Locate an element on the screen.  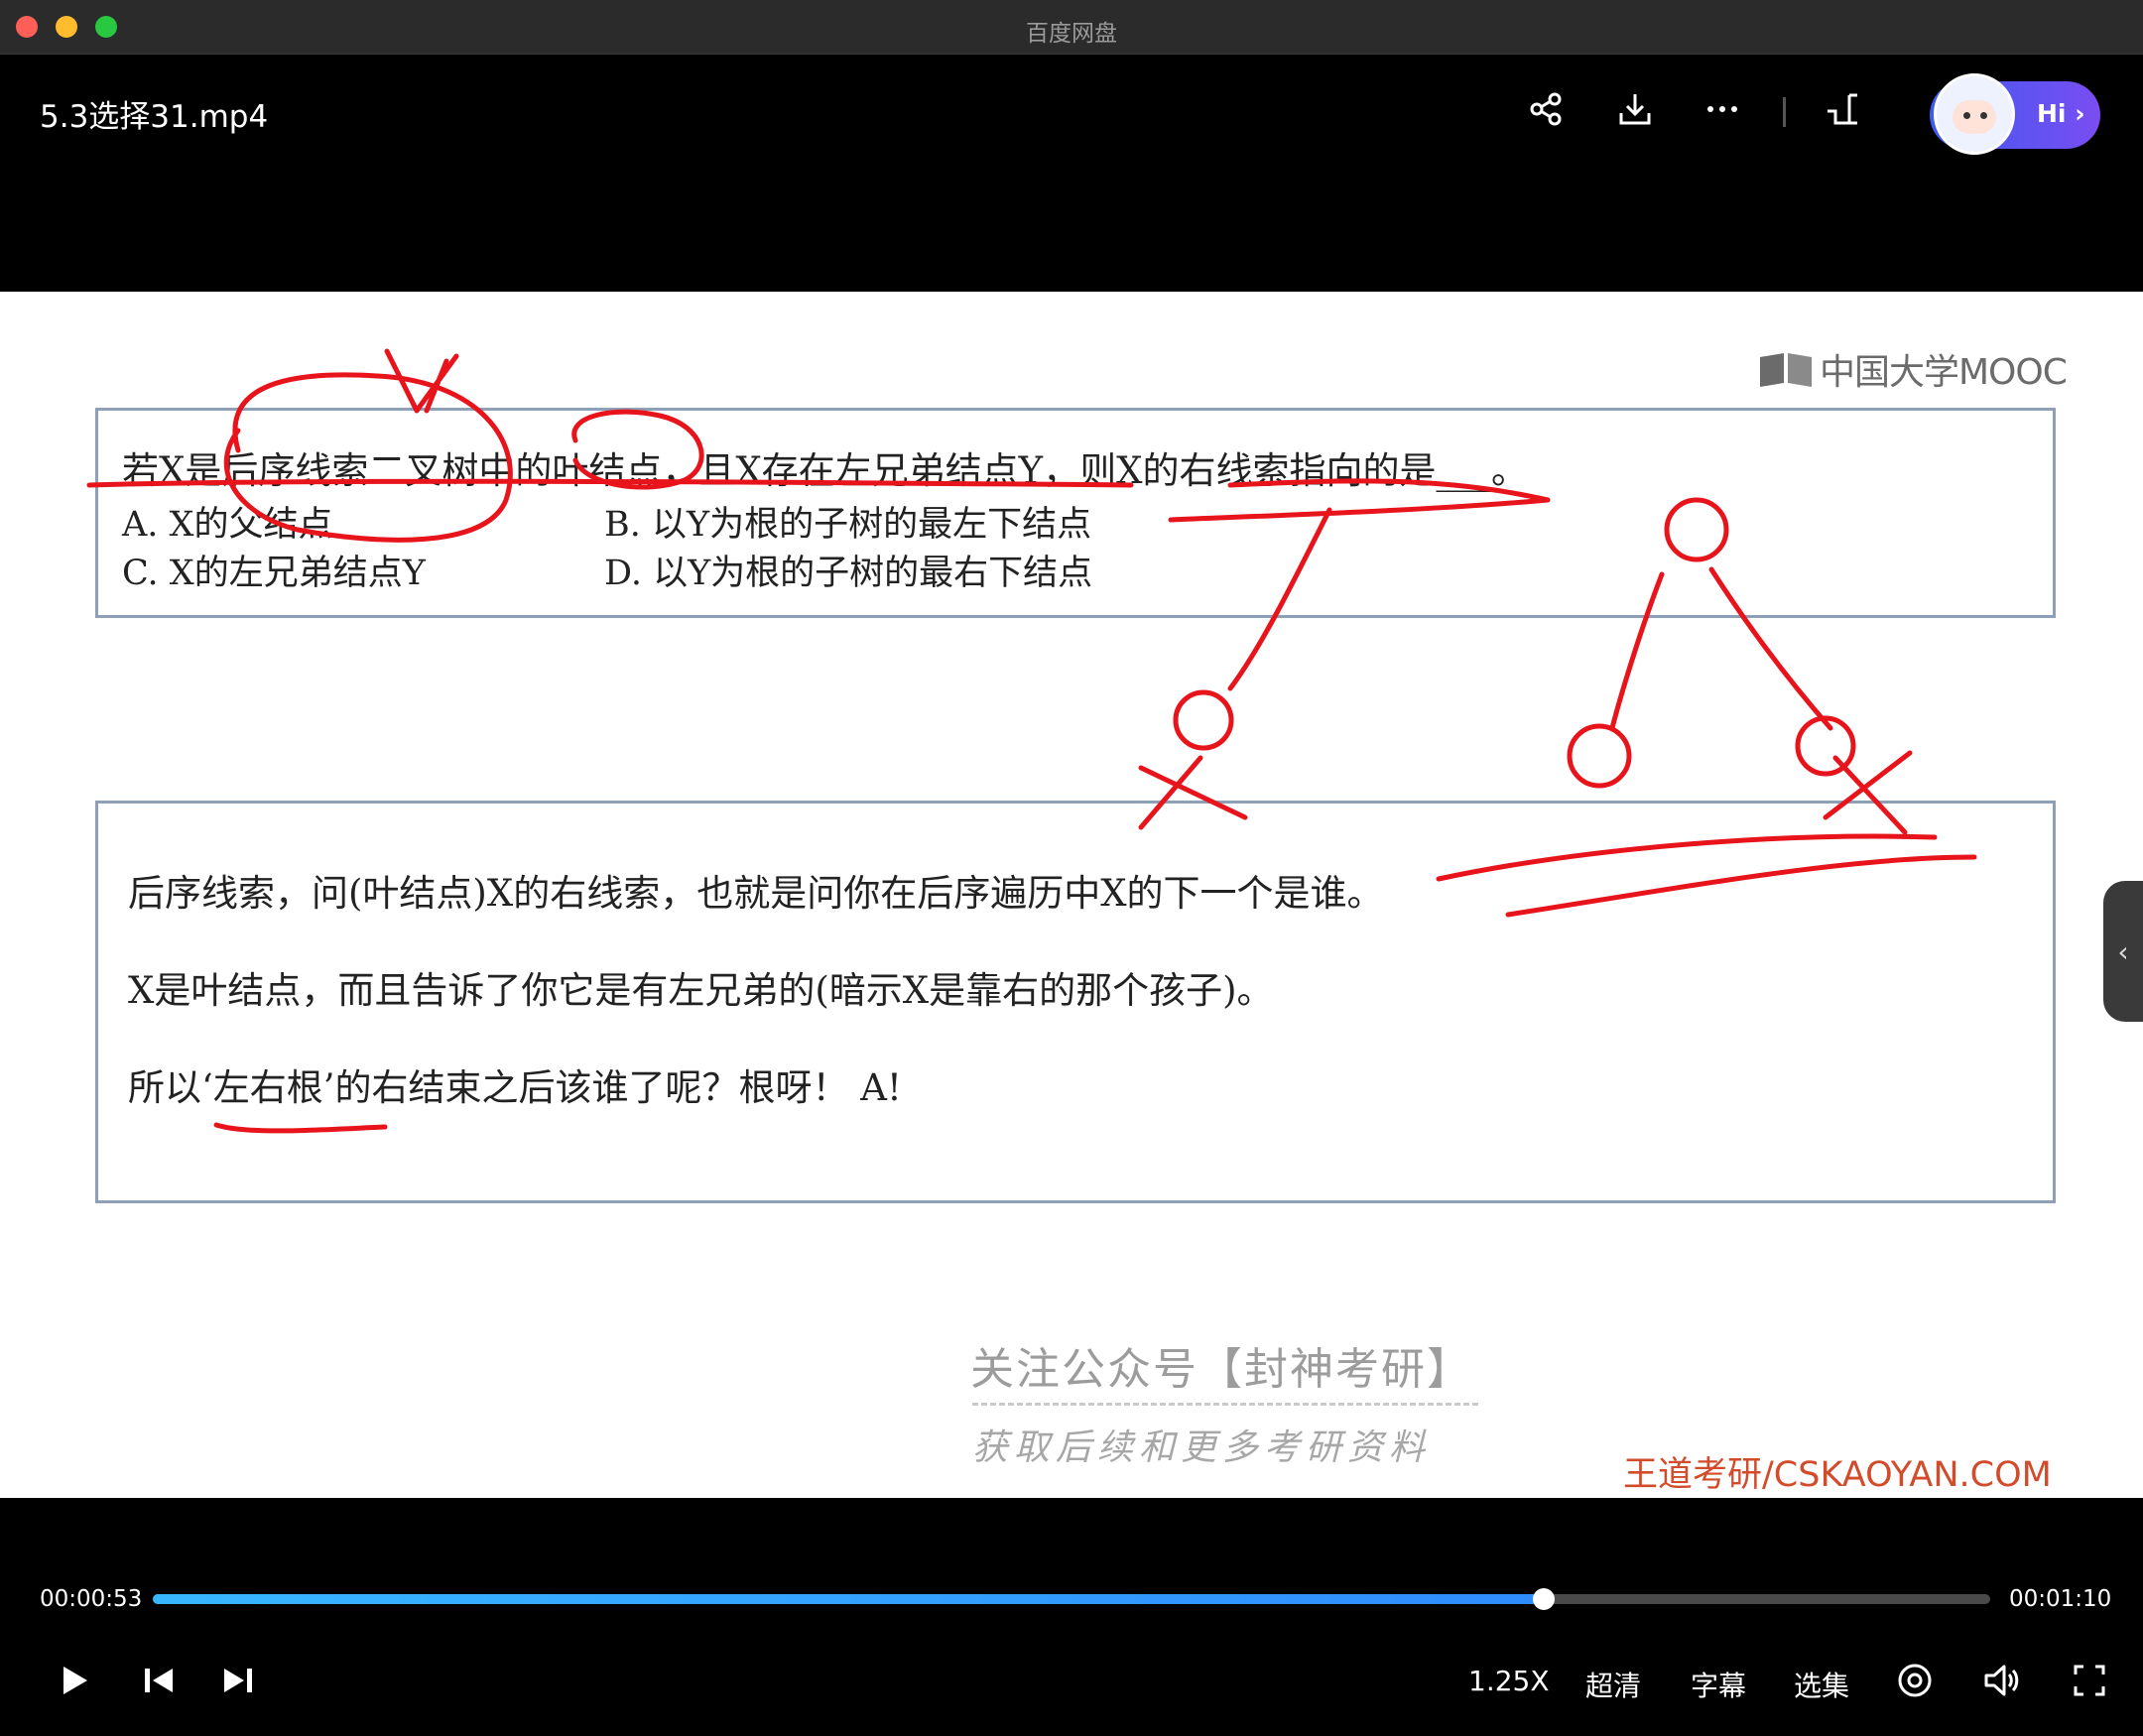
progress-knob is located at coordinates (1543, 1599).